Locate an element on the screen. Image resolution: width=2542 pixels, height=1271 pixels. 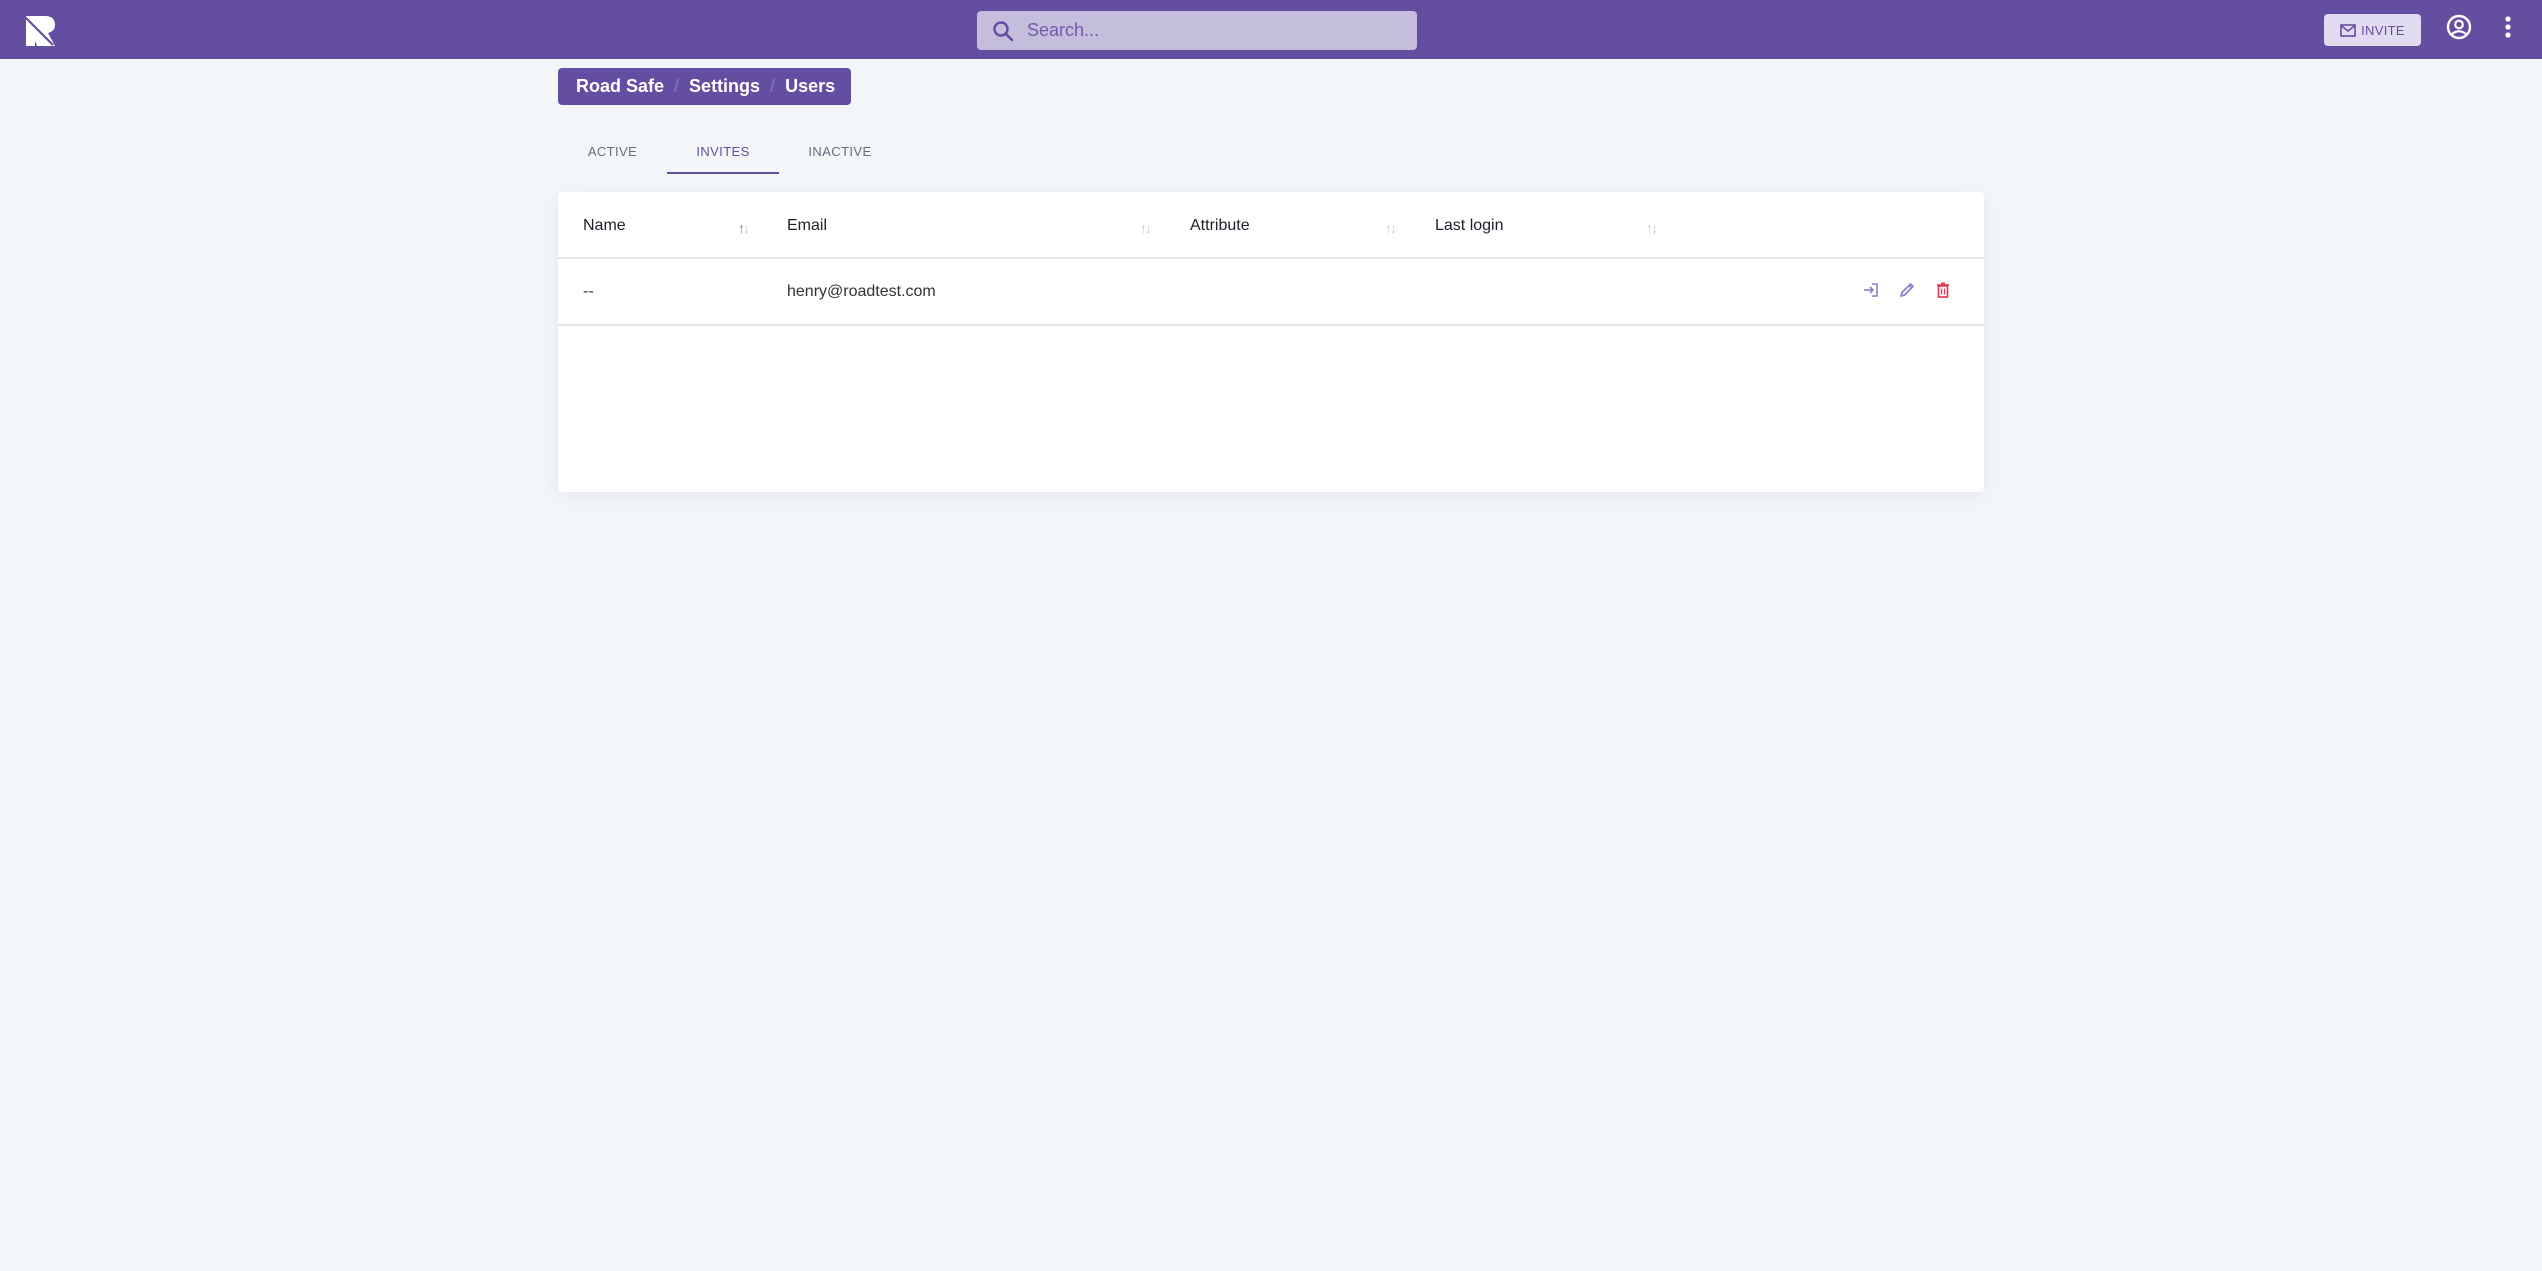
search-box is located at coordinates (1197, 30).